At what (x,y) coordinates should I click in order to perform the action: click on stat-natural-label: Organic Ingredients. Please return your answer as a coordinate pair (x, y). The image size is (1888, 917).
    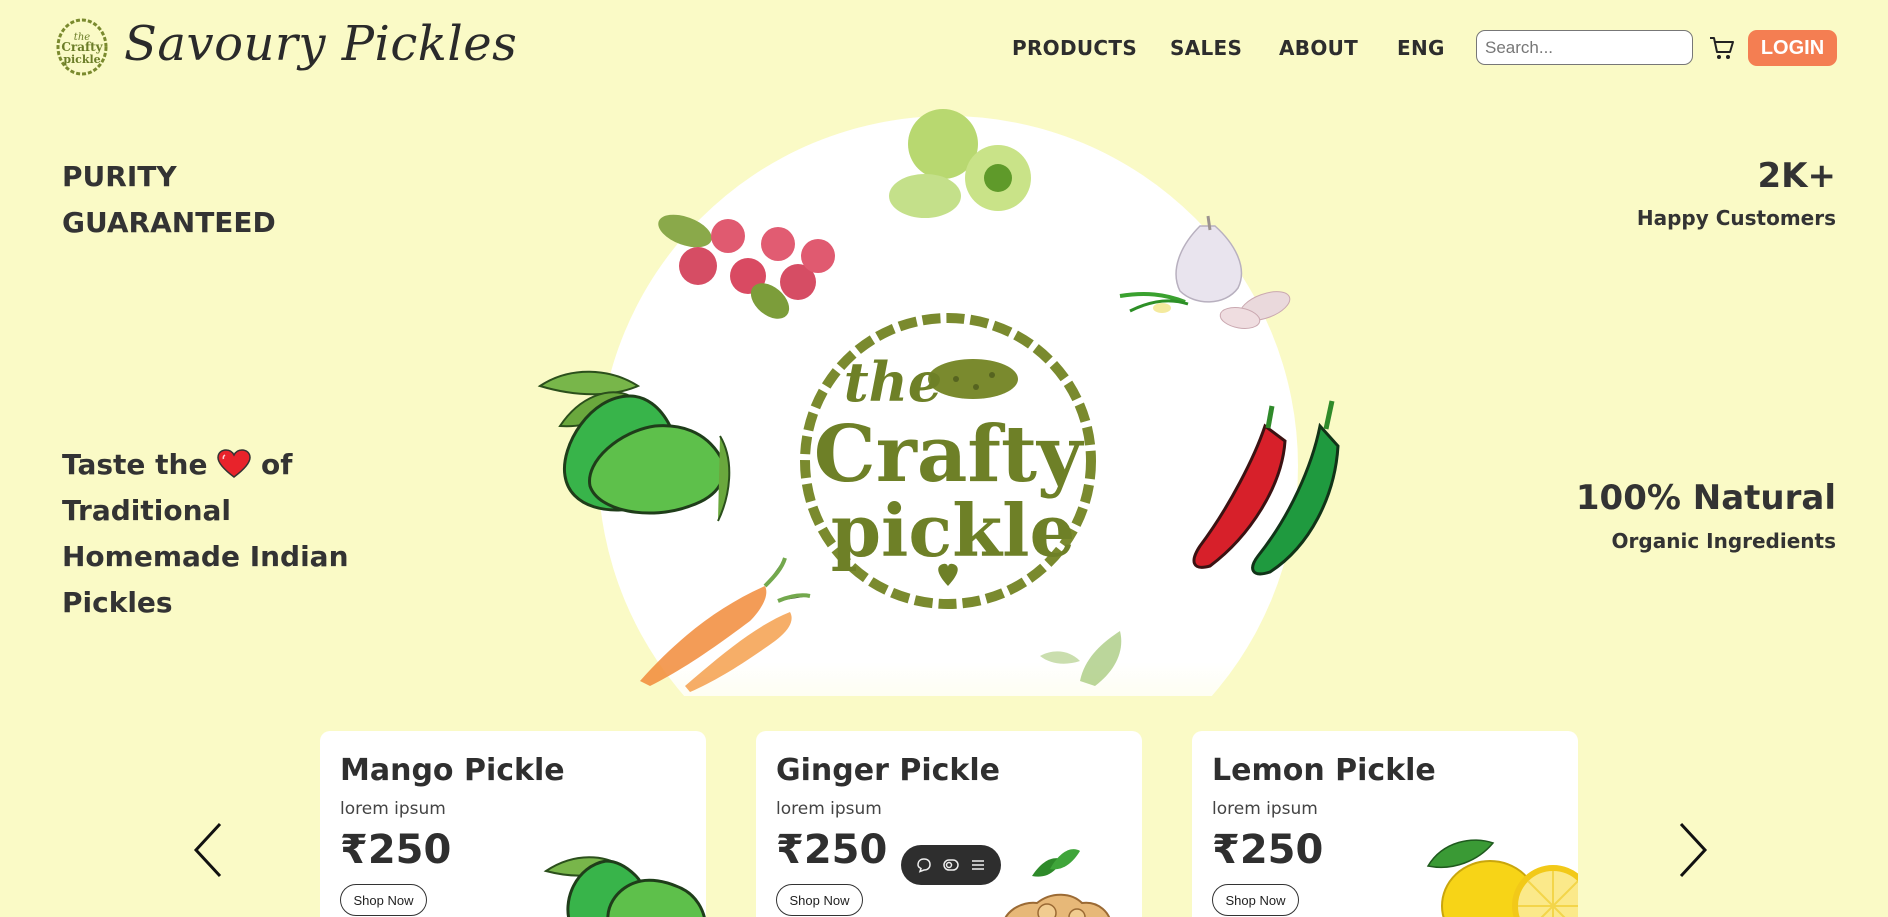
    Looking at the image, I should click on (1723, 541).